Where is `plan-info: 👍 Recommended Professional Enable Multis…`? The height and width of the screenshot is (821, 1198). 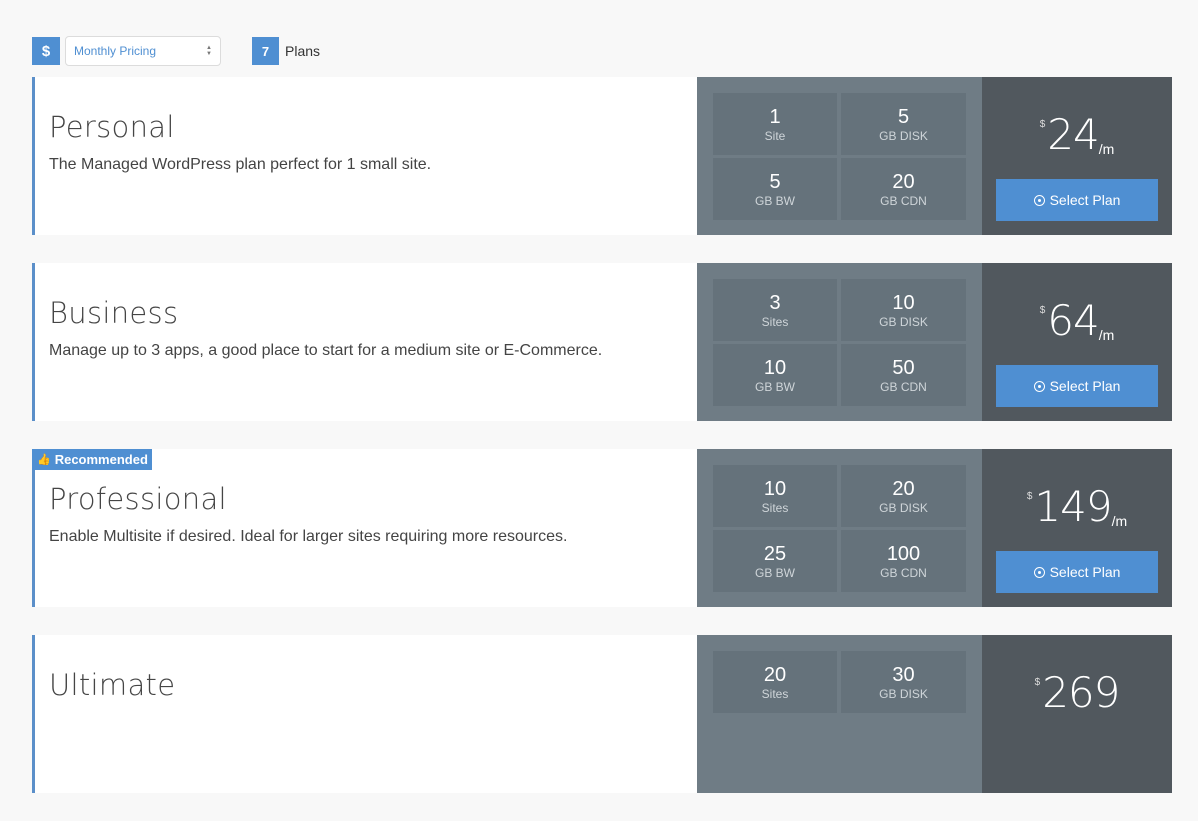 plan-info: 👍 Recommended Professional Enable Multis… is located at coordinates (364, 528).